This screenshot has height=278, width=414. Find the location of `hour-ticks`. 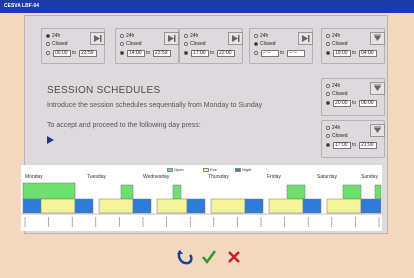

hour-ticks is located at coordinates (202, 222).